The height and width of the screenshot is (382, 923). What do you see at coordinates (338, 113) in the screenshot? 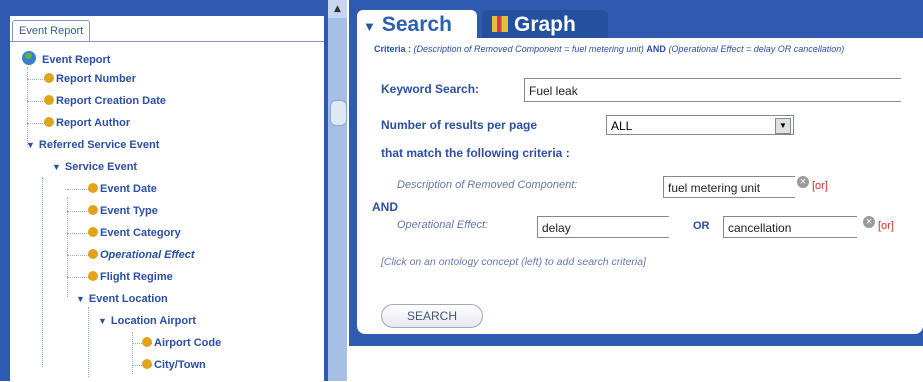
I see `scroll-thumb` at bounding box center [338, 113].